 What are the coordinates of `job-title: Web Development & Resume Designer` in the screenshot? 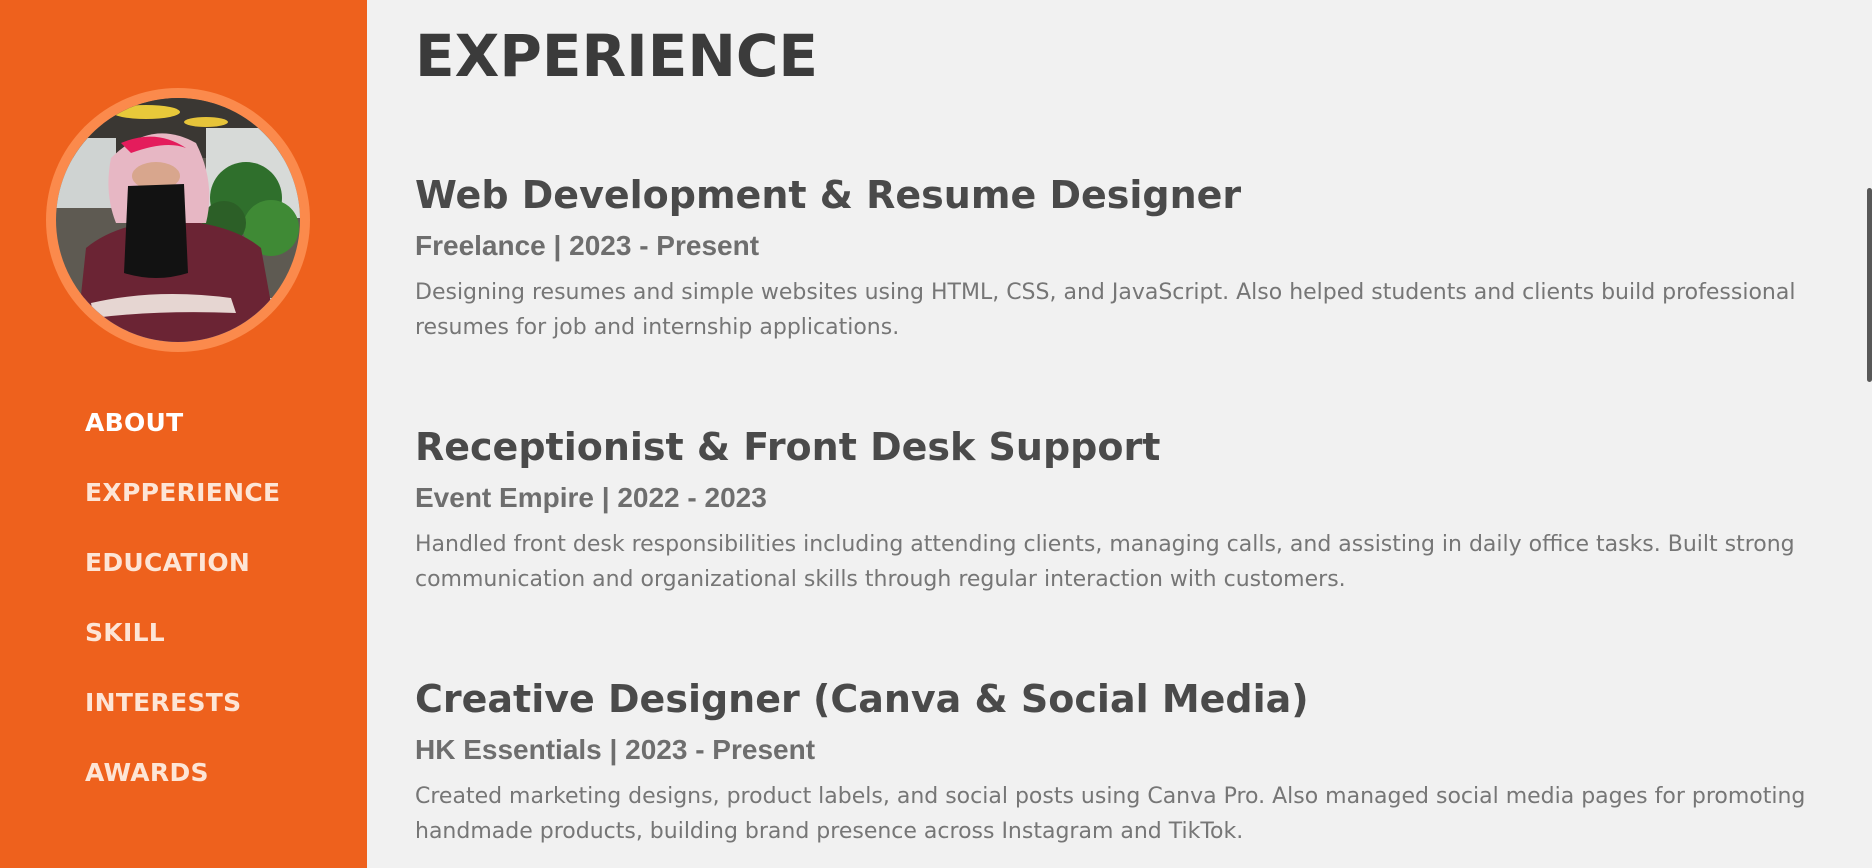 It's located at (828, 195).